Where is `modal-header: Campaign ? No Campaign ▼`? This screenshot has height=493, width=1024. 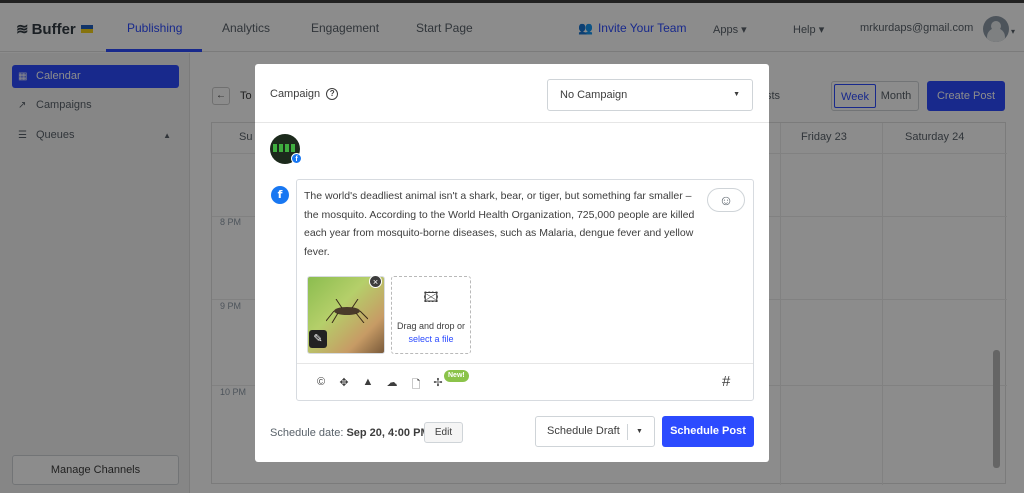
modal-header: Campaign ? No Campaign ▼ is located at coordinates (512, 93).